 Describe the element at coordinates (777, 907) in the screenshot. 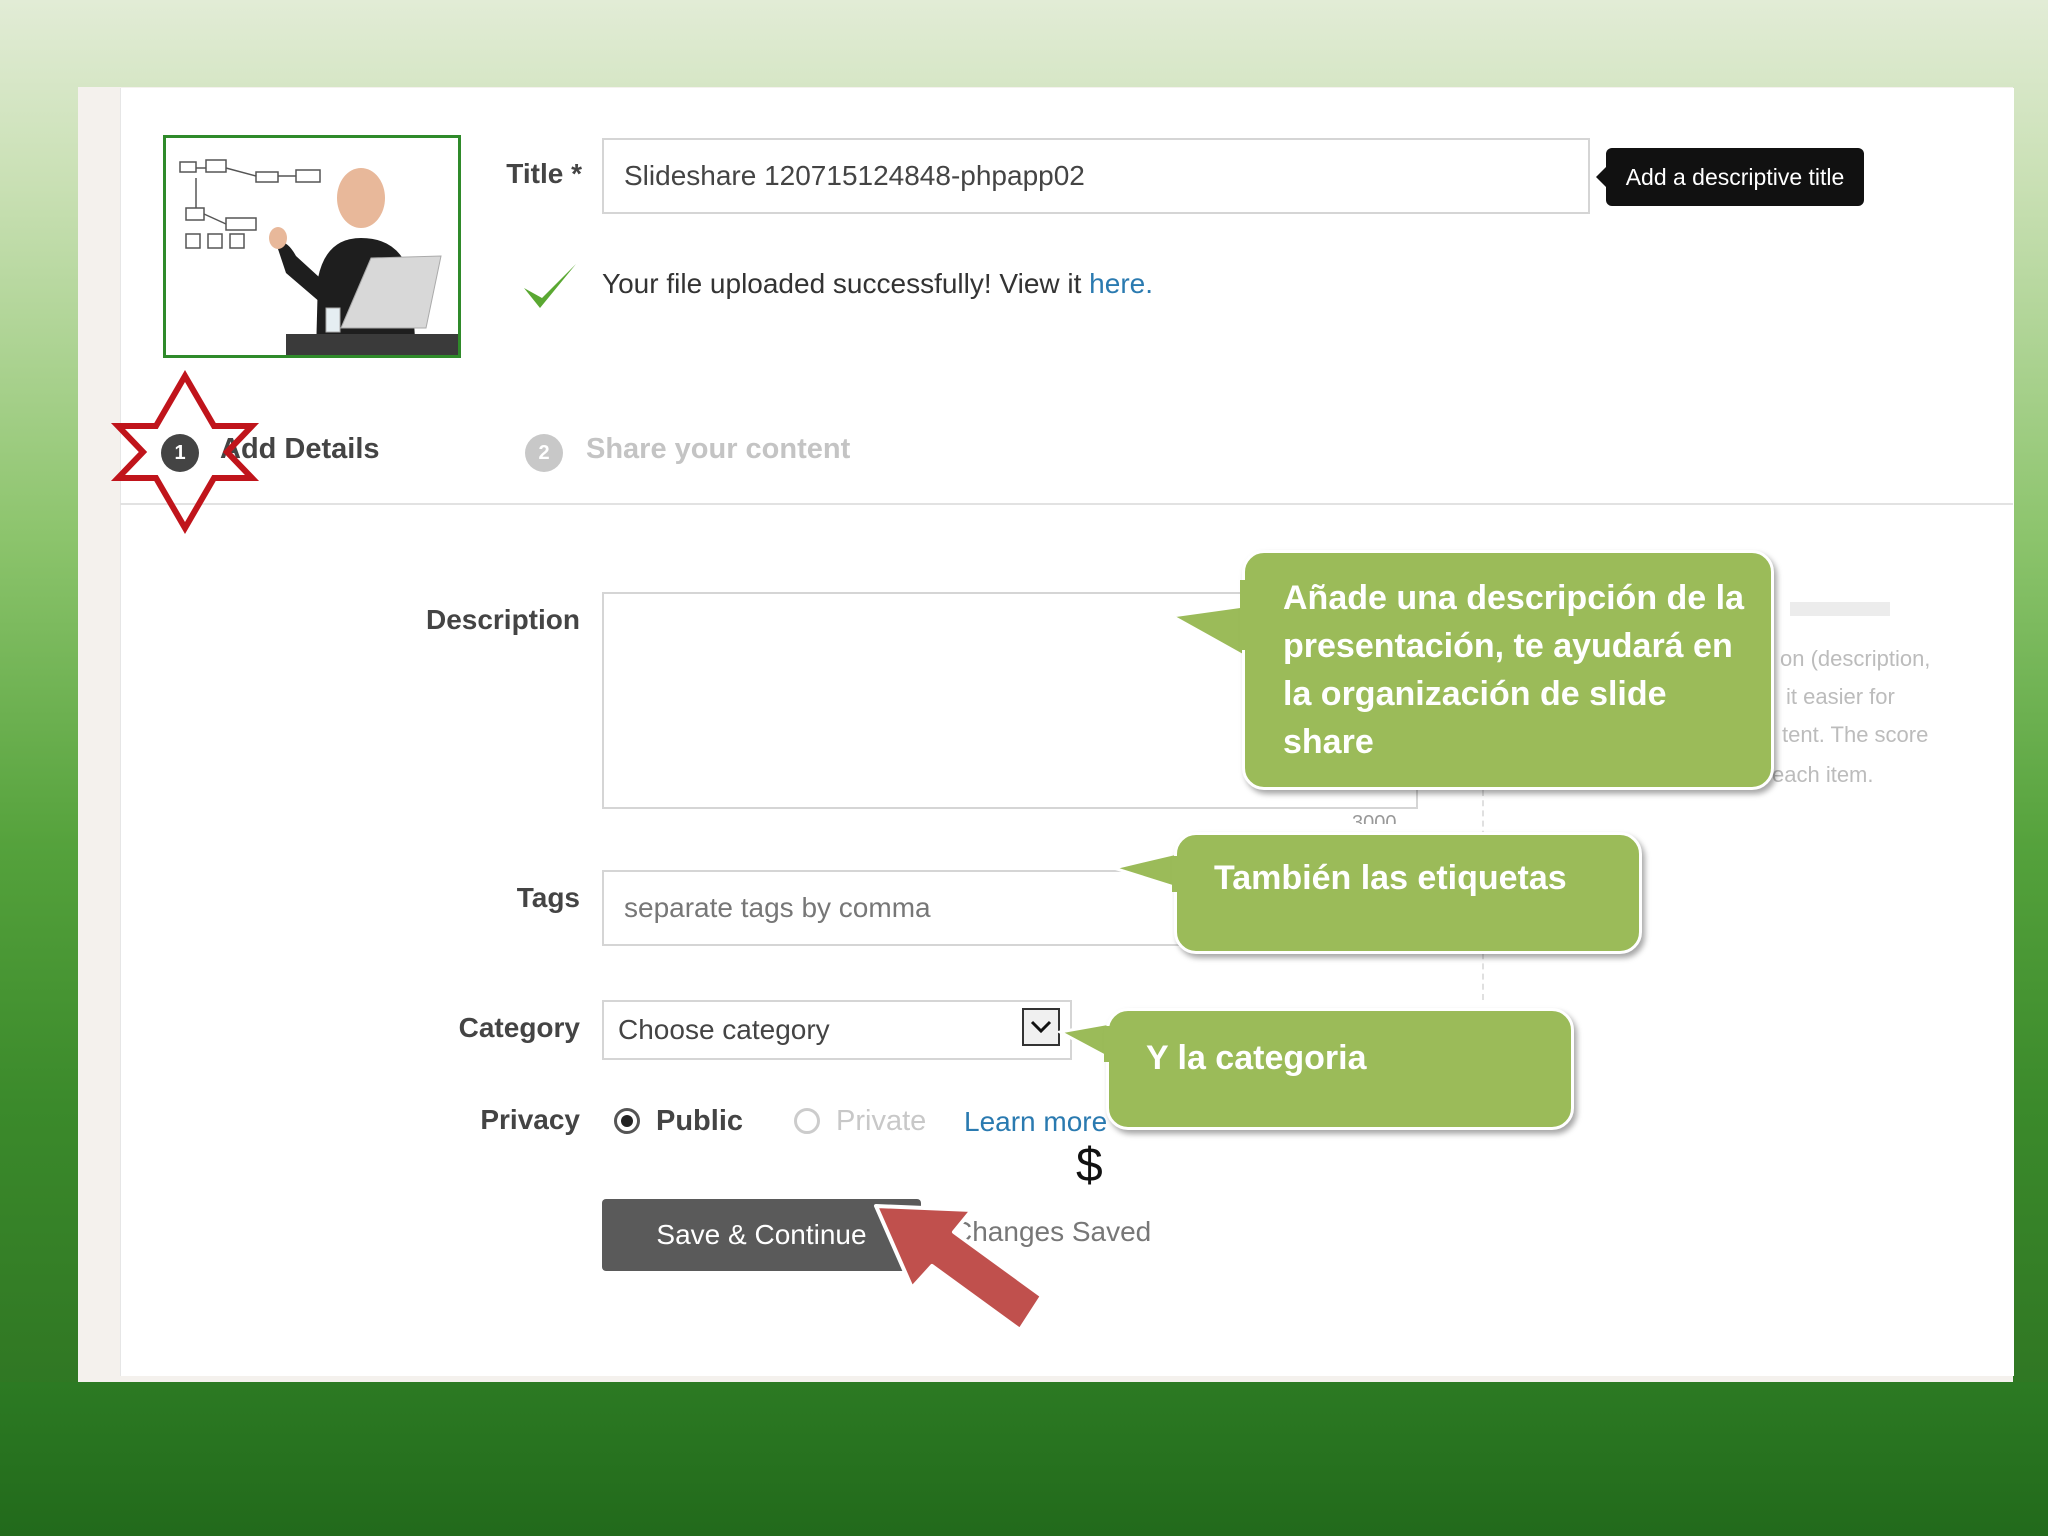

I see `tags-placeholder: separate tags by comma` at that location.